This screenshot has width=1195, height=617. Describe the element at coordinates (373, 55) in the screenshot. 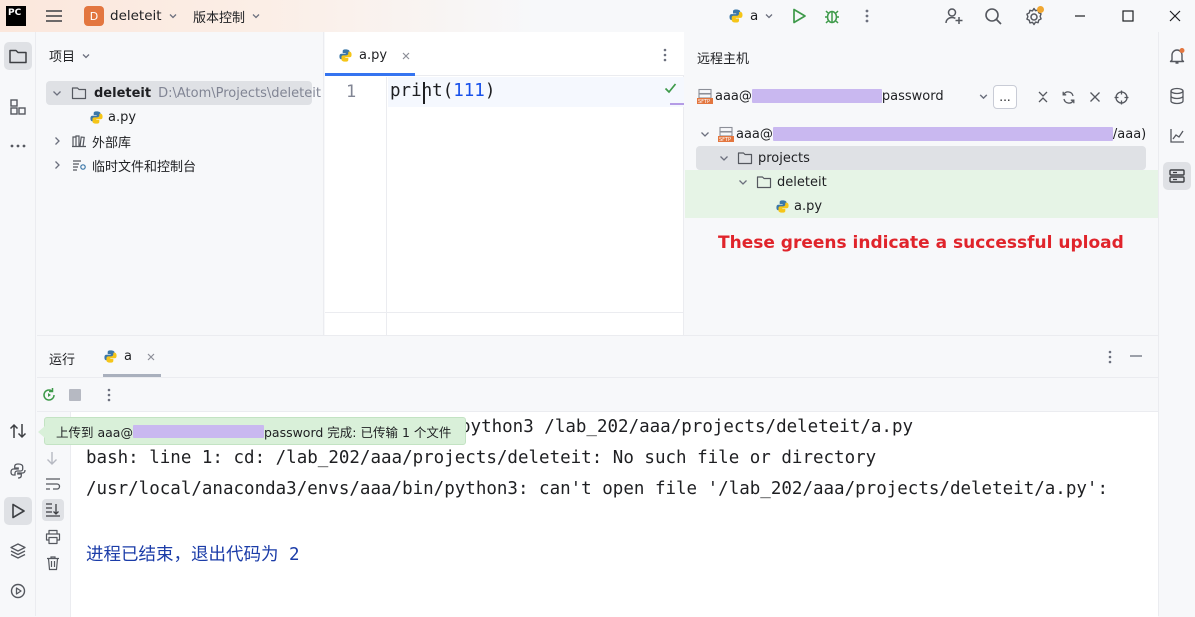

I see `editor-tab-label: a.py` at that location.